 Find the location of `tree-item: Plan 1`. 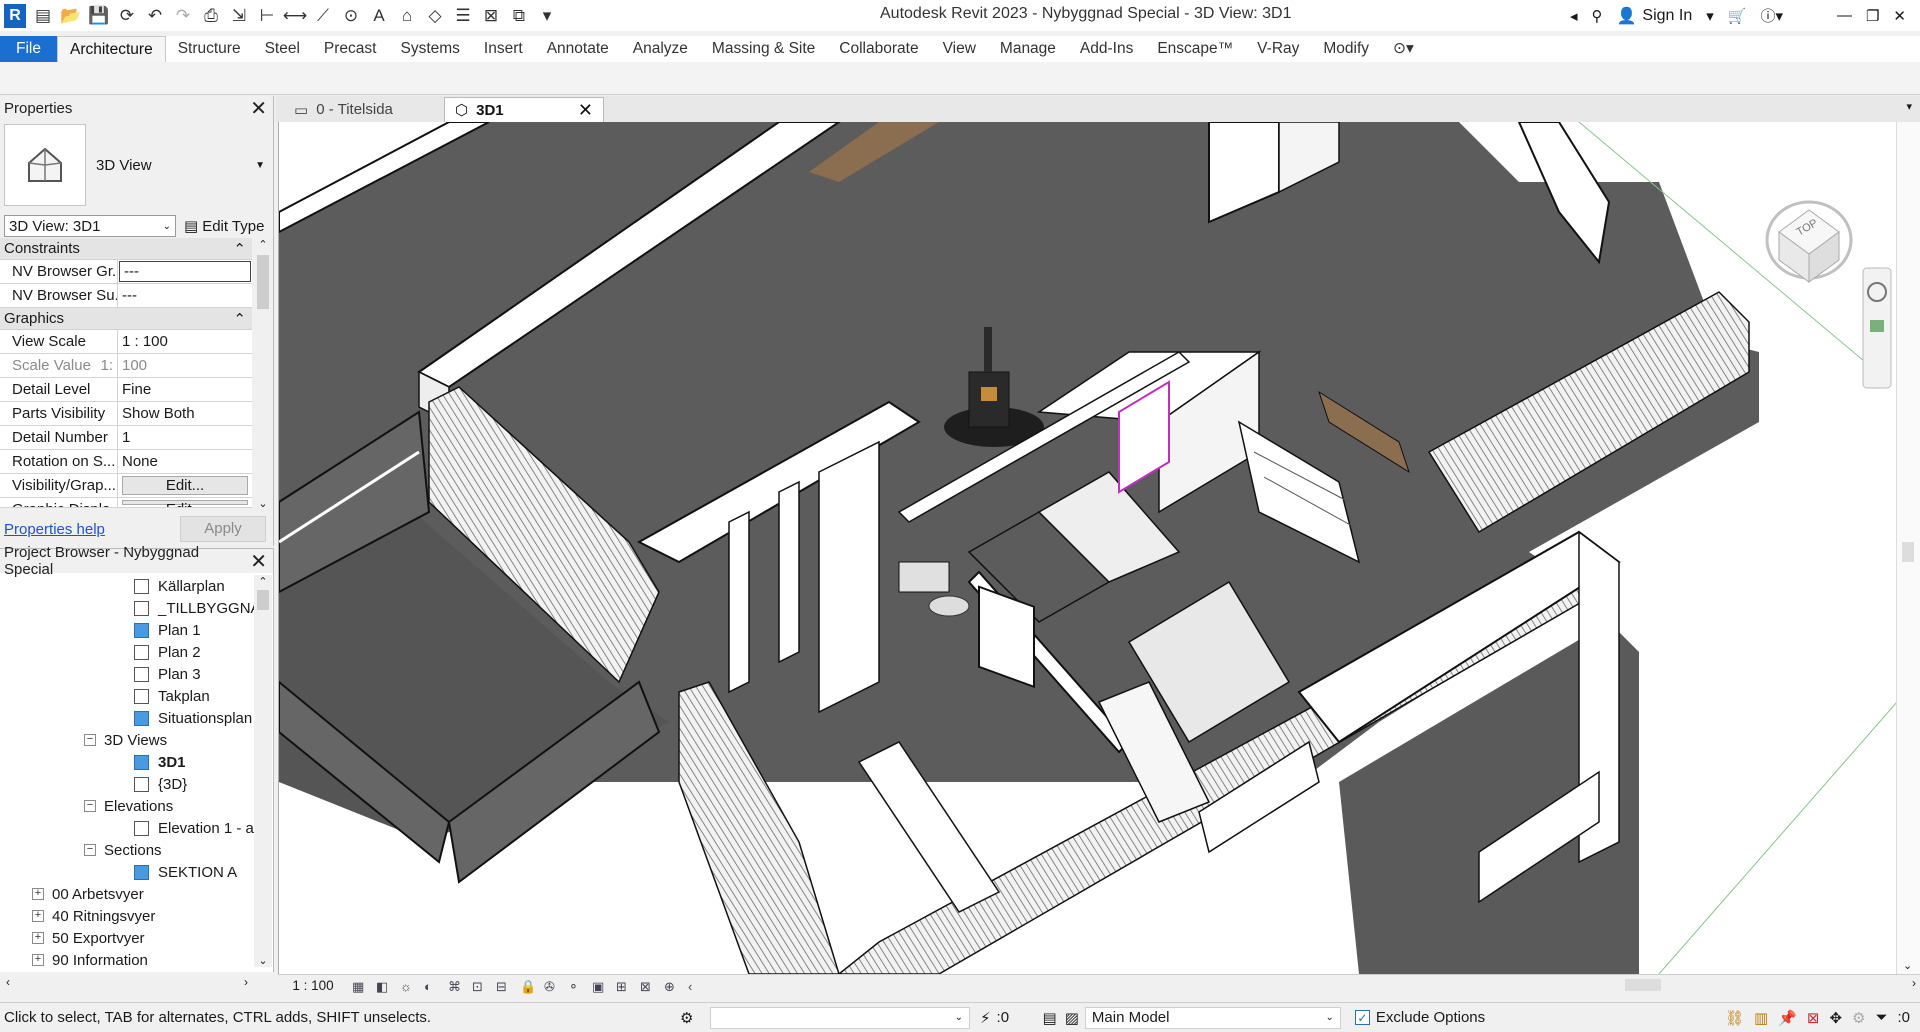

tree-item: Plan 1 is located at coordinates (127, 630).